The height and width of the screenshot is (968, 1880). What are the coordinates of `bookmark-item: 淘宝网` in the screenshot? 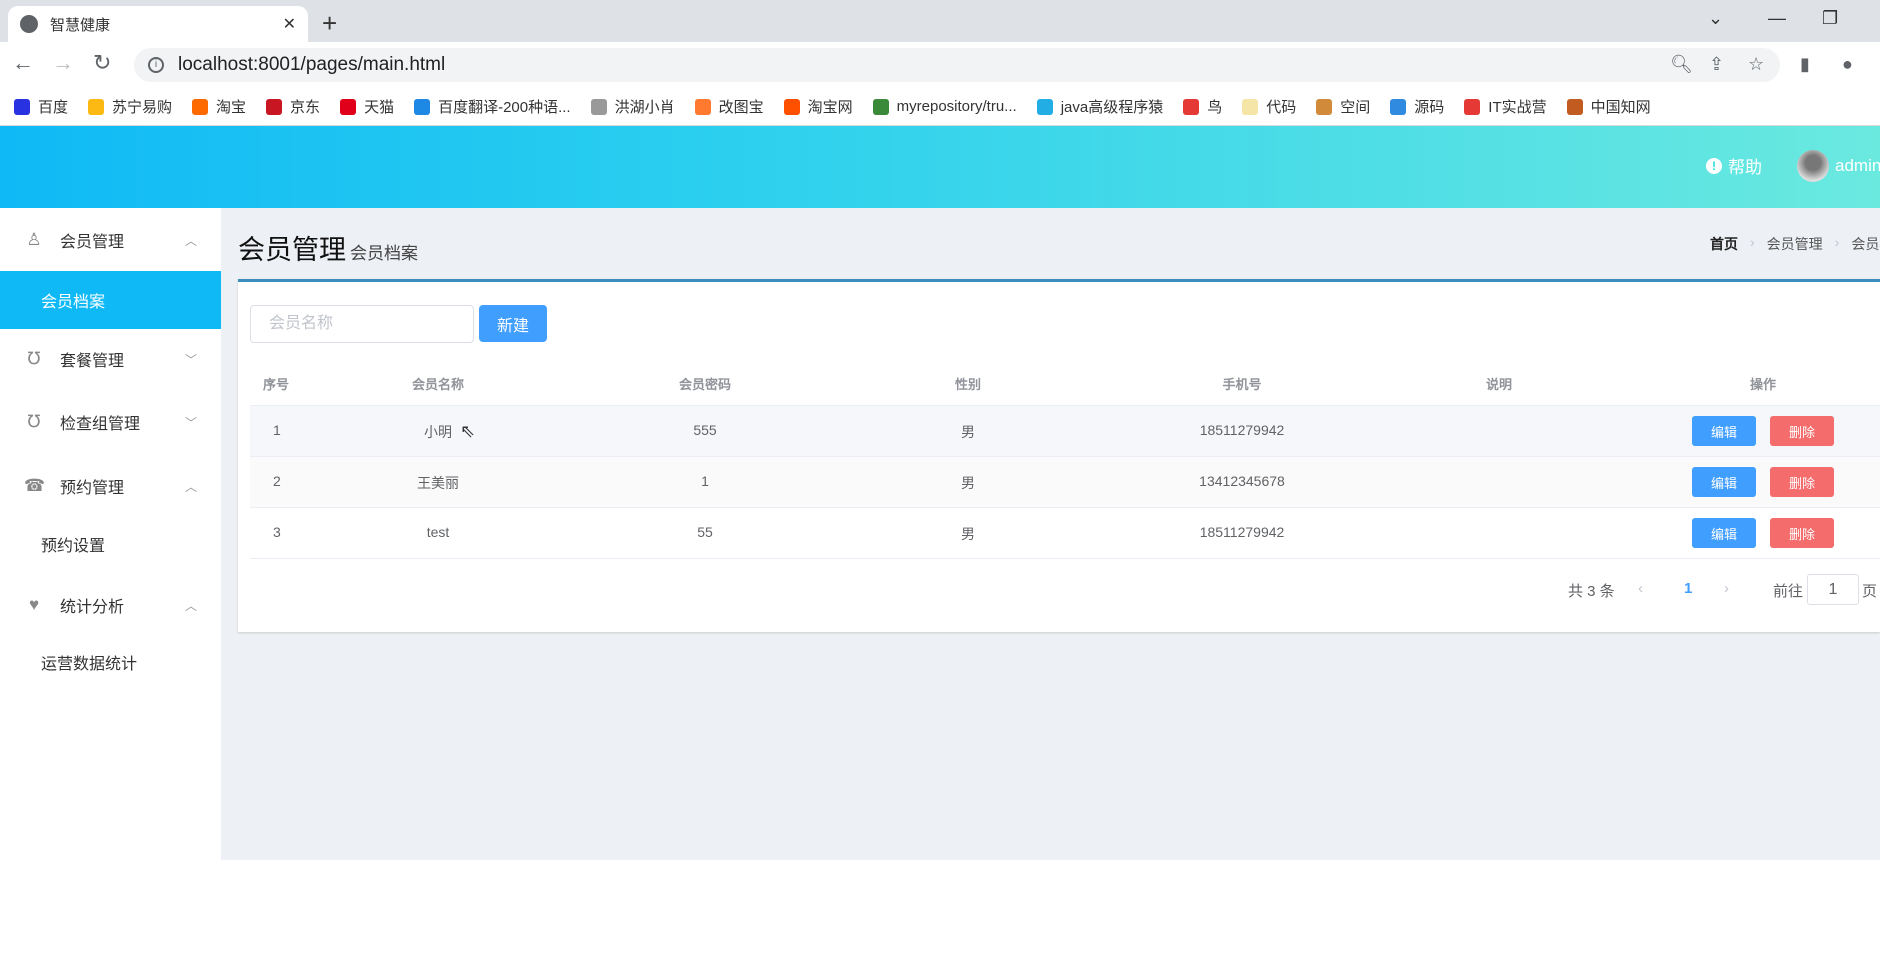 It's located at (818, 106).